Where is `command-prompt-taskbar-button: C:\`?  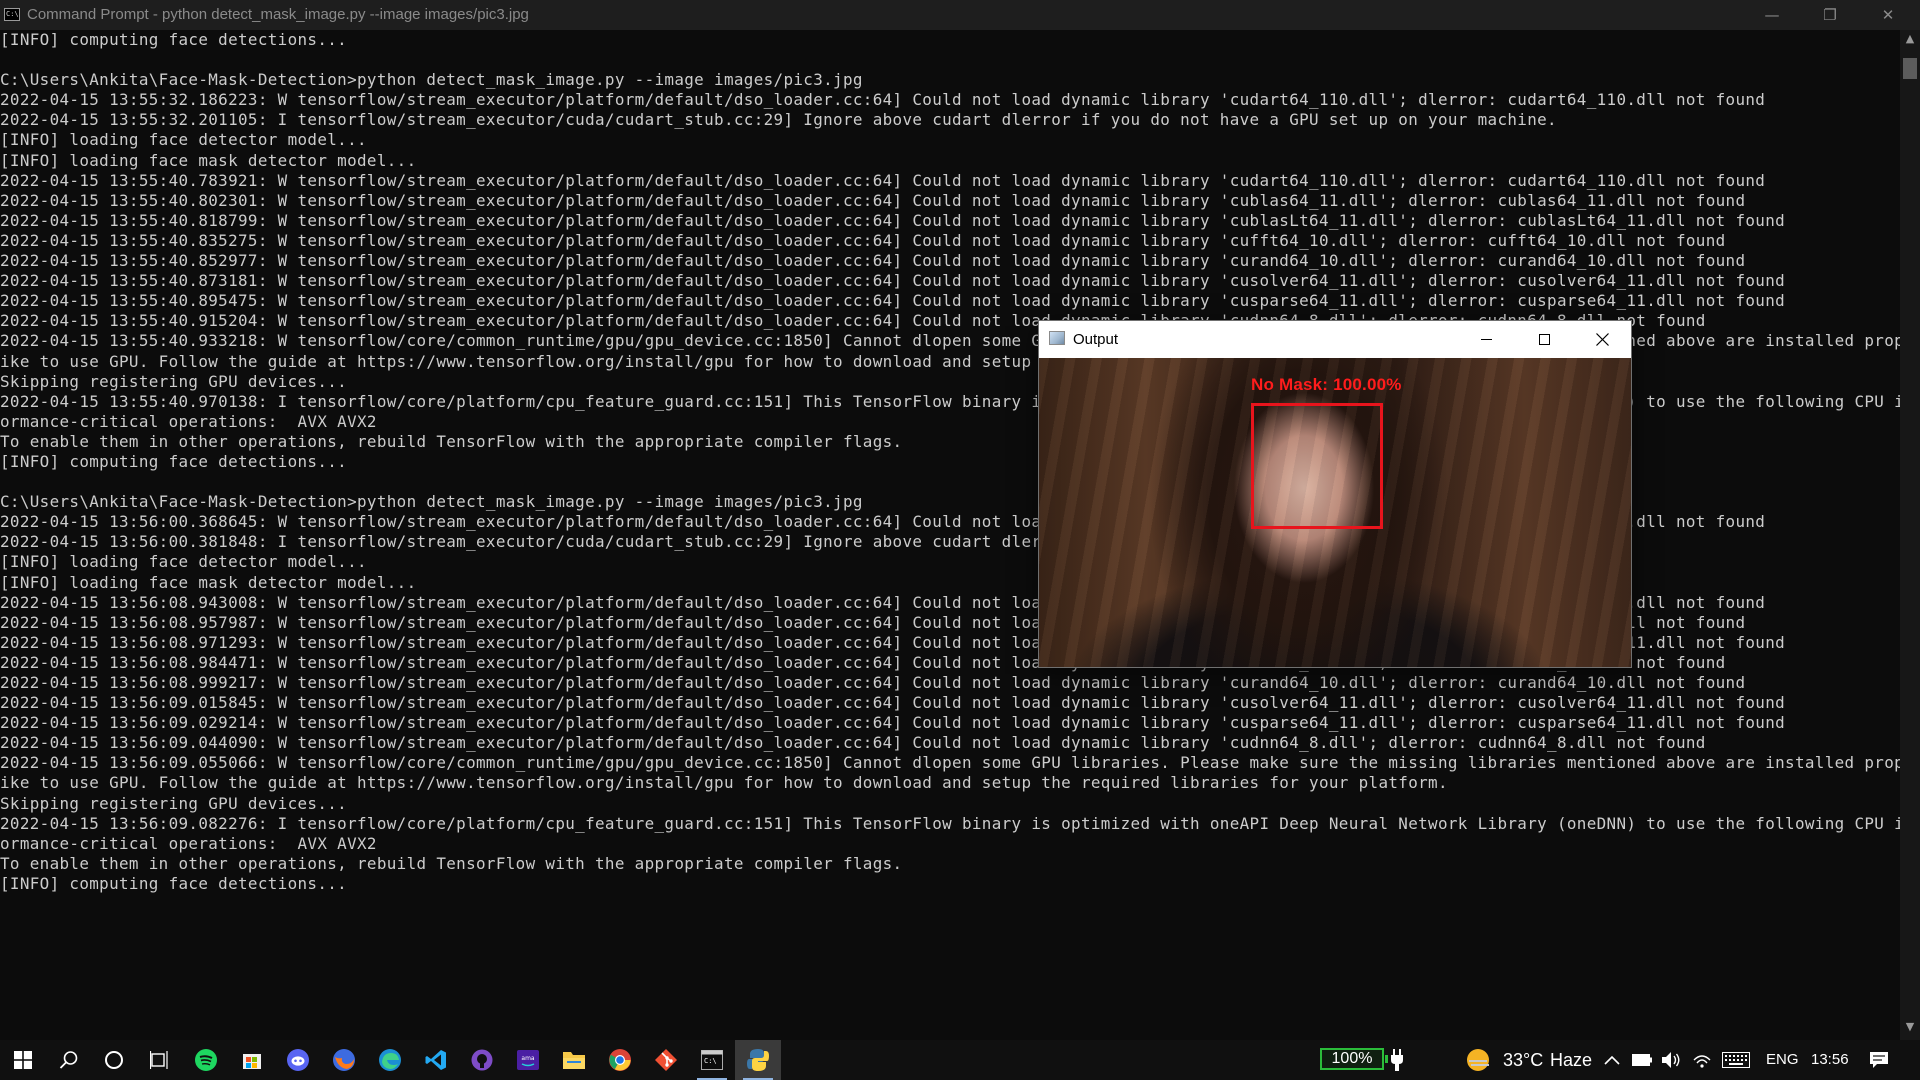 command-prompt-taskbar-button: C:\ is located at coordinates (712, 1060).